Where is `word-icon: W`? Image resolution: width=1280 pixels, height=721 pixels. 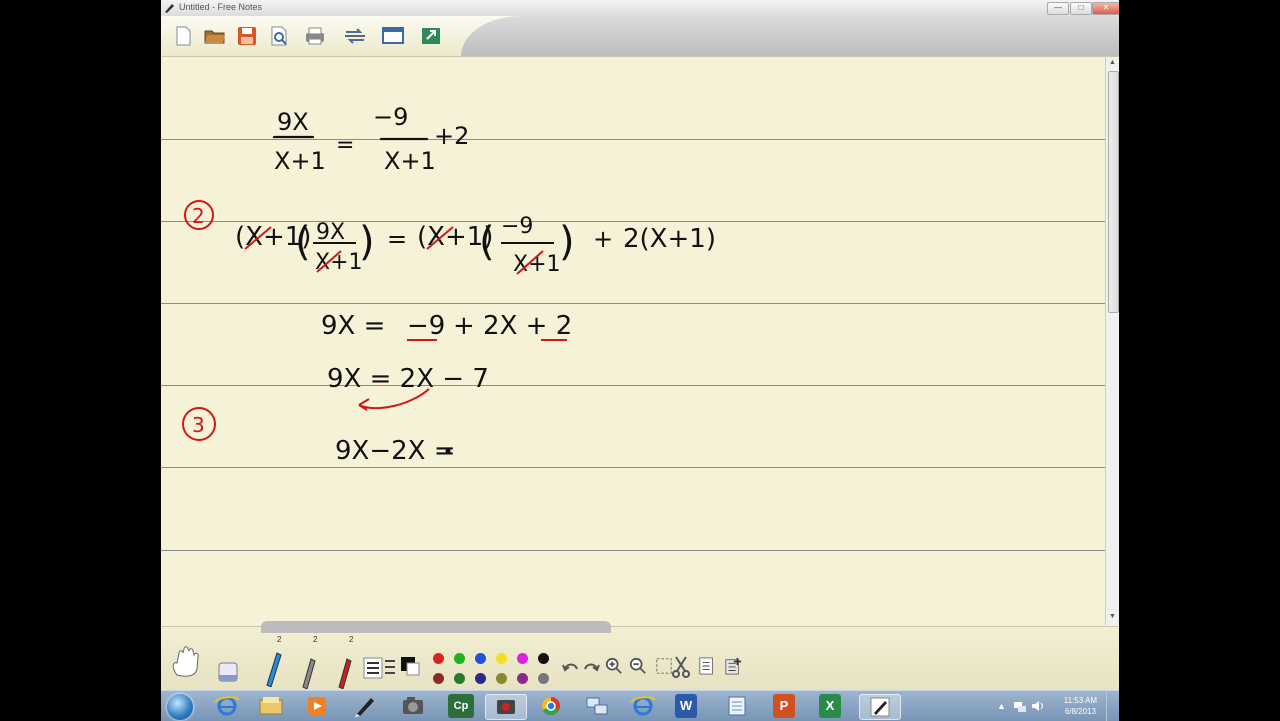 word-icon: W is located at coordinates (686, 706).